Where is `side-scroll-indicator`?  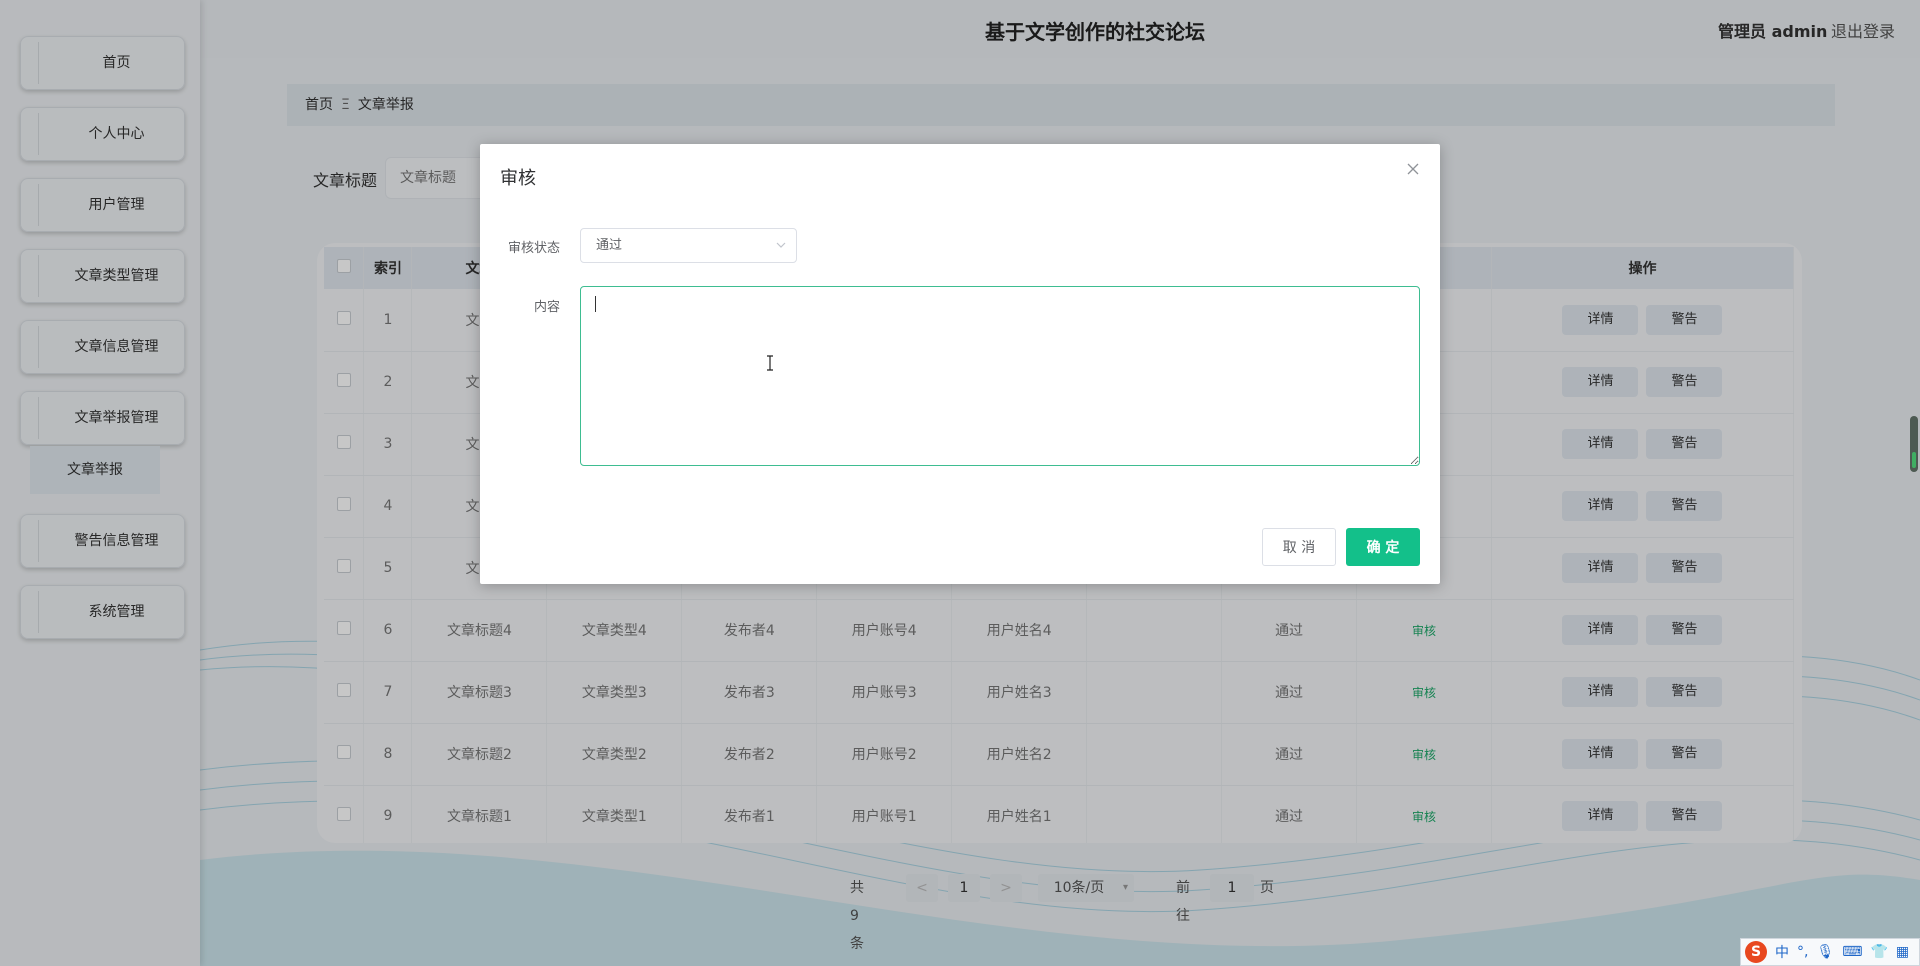
side-scroll-indicator is located at coordinates (1914, 444).